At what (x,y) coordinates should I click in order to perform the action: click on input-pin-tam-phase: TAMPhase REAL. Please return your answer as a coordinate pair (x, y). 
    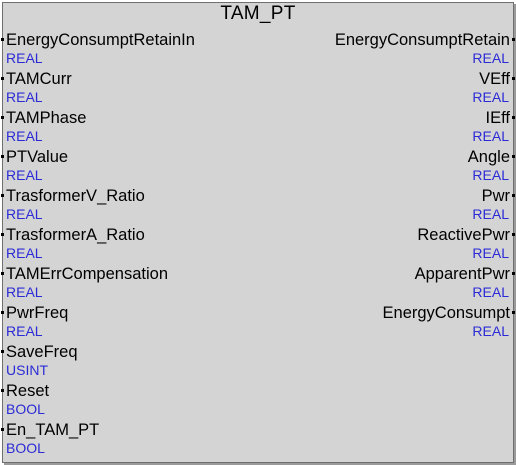
    Looking at the image, I should click on (44, 127).